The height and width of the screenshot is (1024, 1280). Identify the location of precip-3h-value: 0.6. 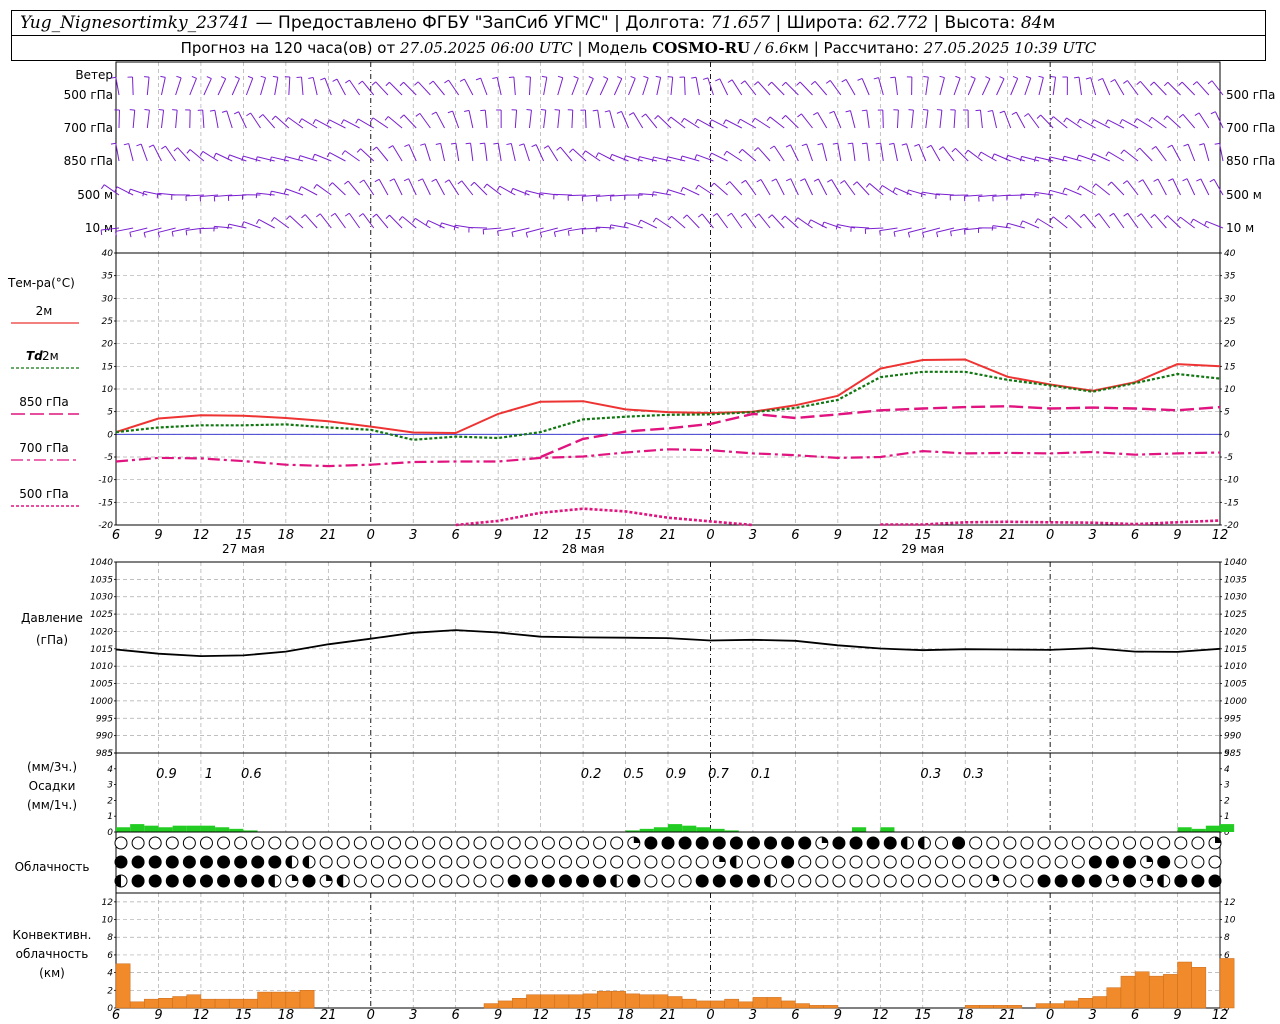
(251, 774).